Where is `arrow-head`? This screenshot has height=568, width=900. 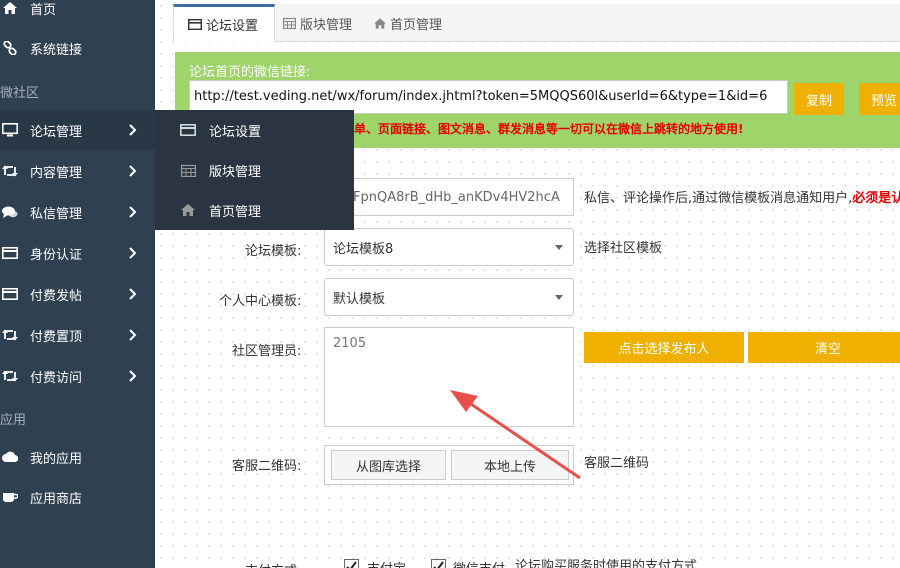 arrow-head is located at coordinates (464, 401).